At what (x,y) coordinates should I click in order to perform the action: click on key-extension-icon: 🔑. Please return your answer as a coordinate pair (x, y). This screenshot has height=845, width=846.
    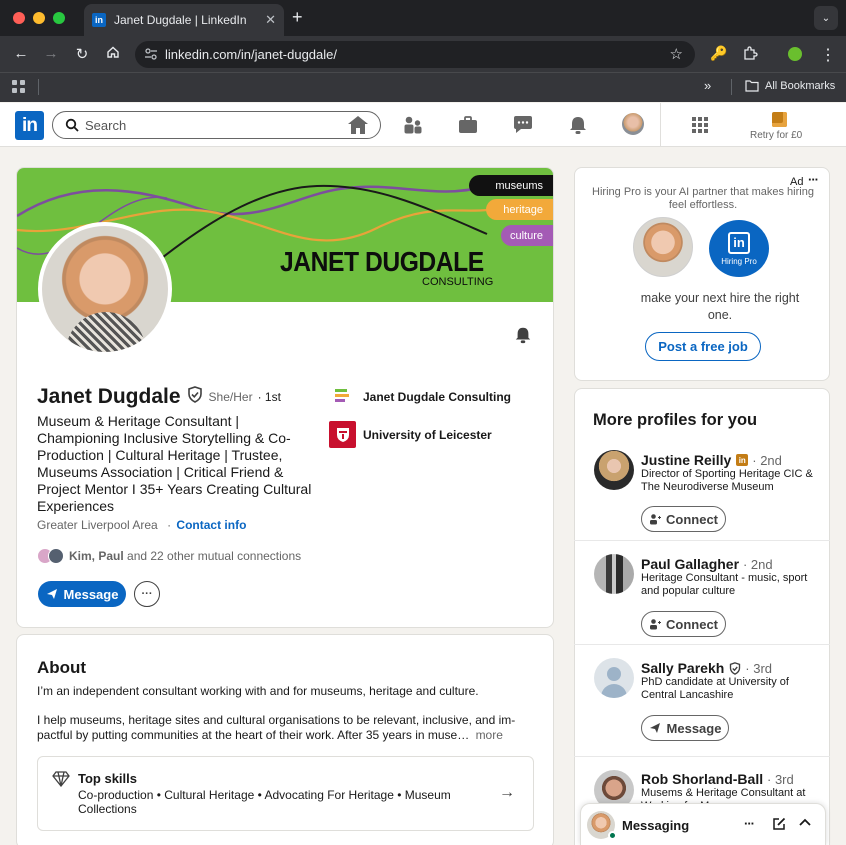
    Looking at the image, I should click on (718, 53).